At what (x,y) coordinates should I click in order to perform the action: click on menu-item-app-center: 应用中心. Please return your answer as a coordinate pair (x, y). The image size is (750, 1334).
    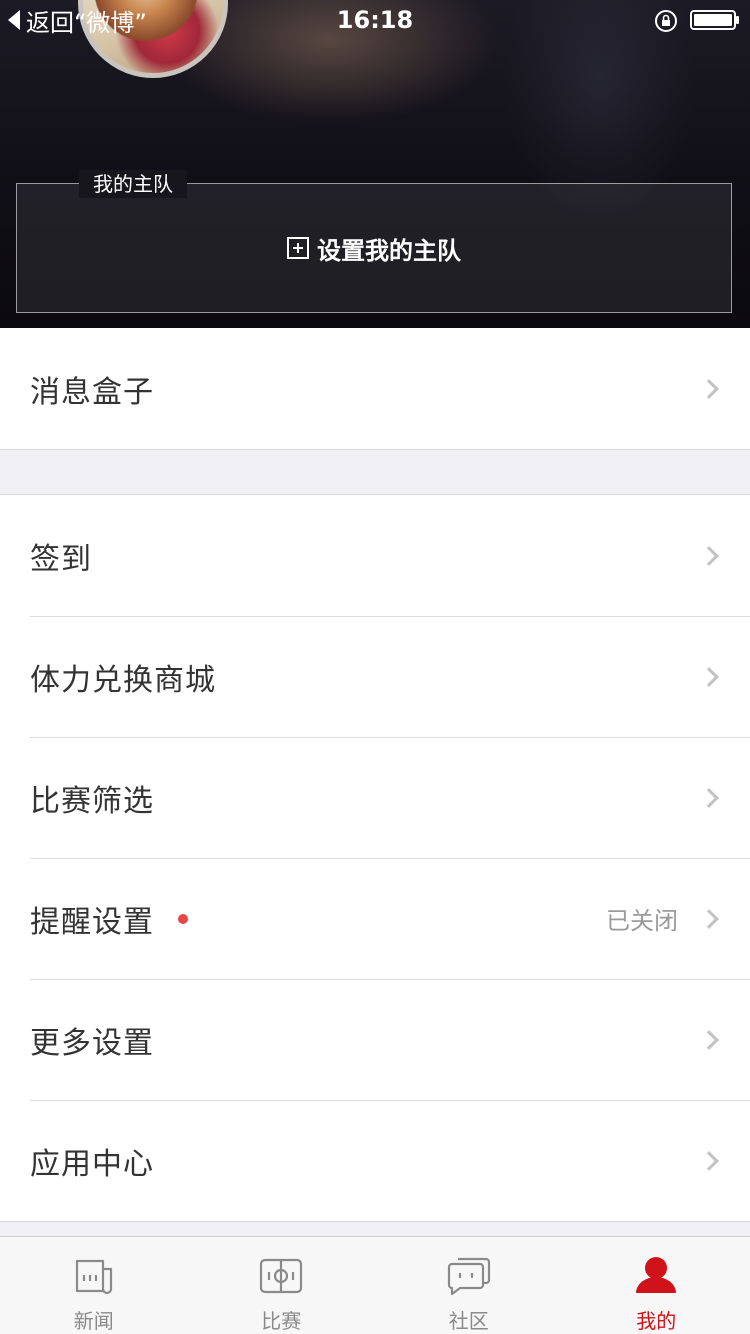
    Looking at the image, I should click on (375, 1160).